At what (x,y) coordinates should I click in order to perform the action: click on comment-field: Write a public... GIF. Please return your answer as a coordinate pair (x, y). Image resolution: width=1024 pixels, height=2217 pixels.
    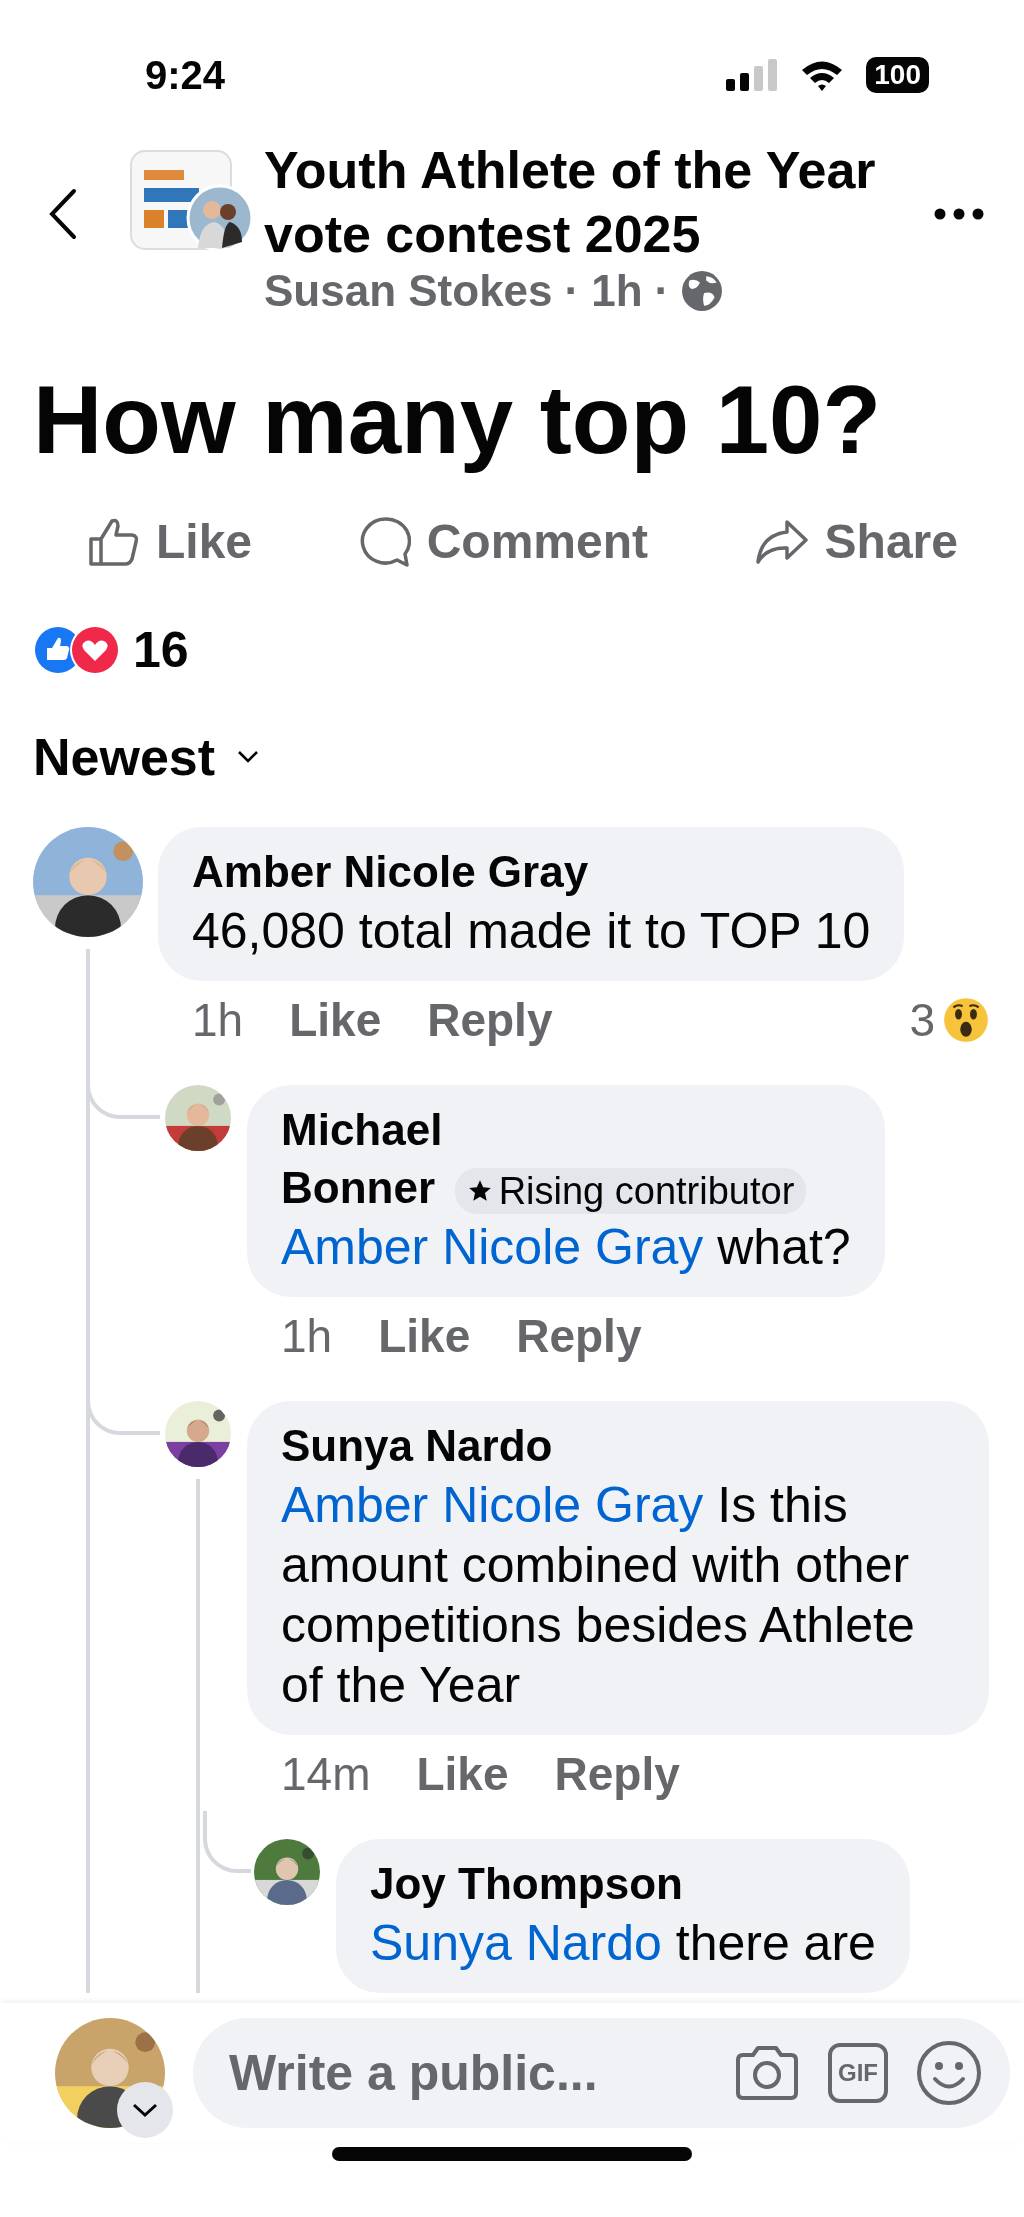
    Looking at the image, I should click on (601, 2073).